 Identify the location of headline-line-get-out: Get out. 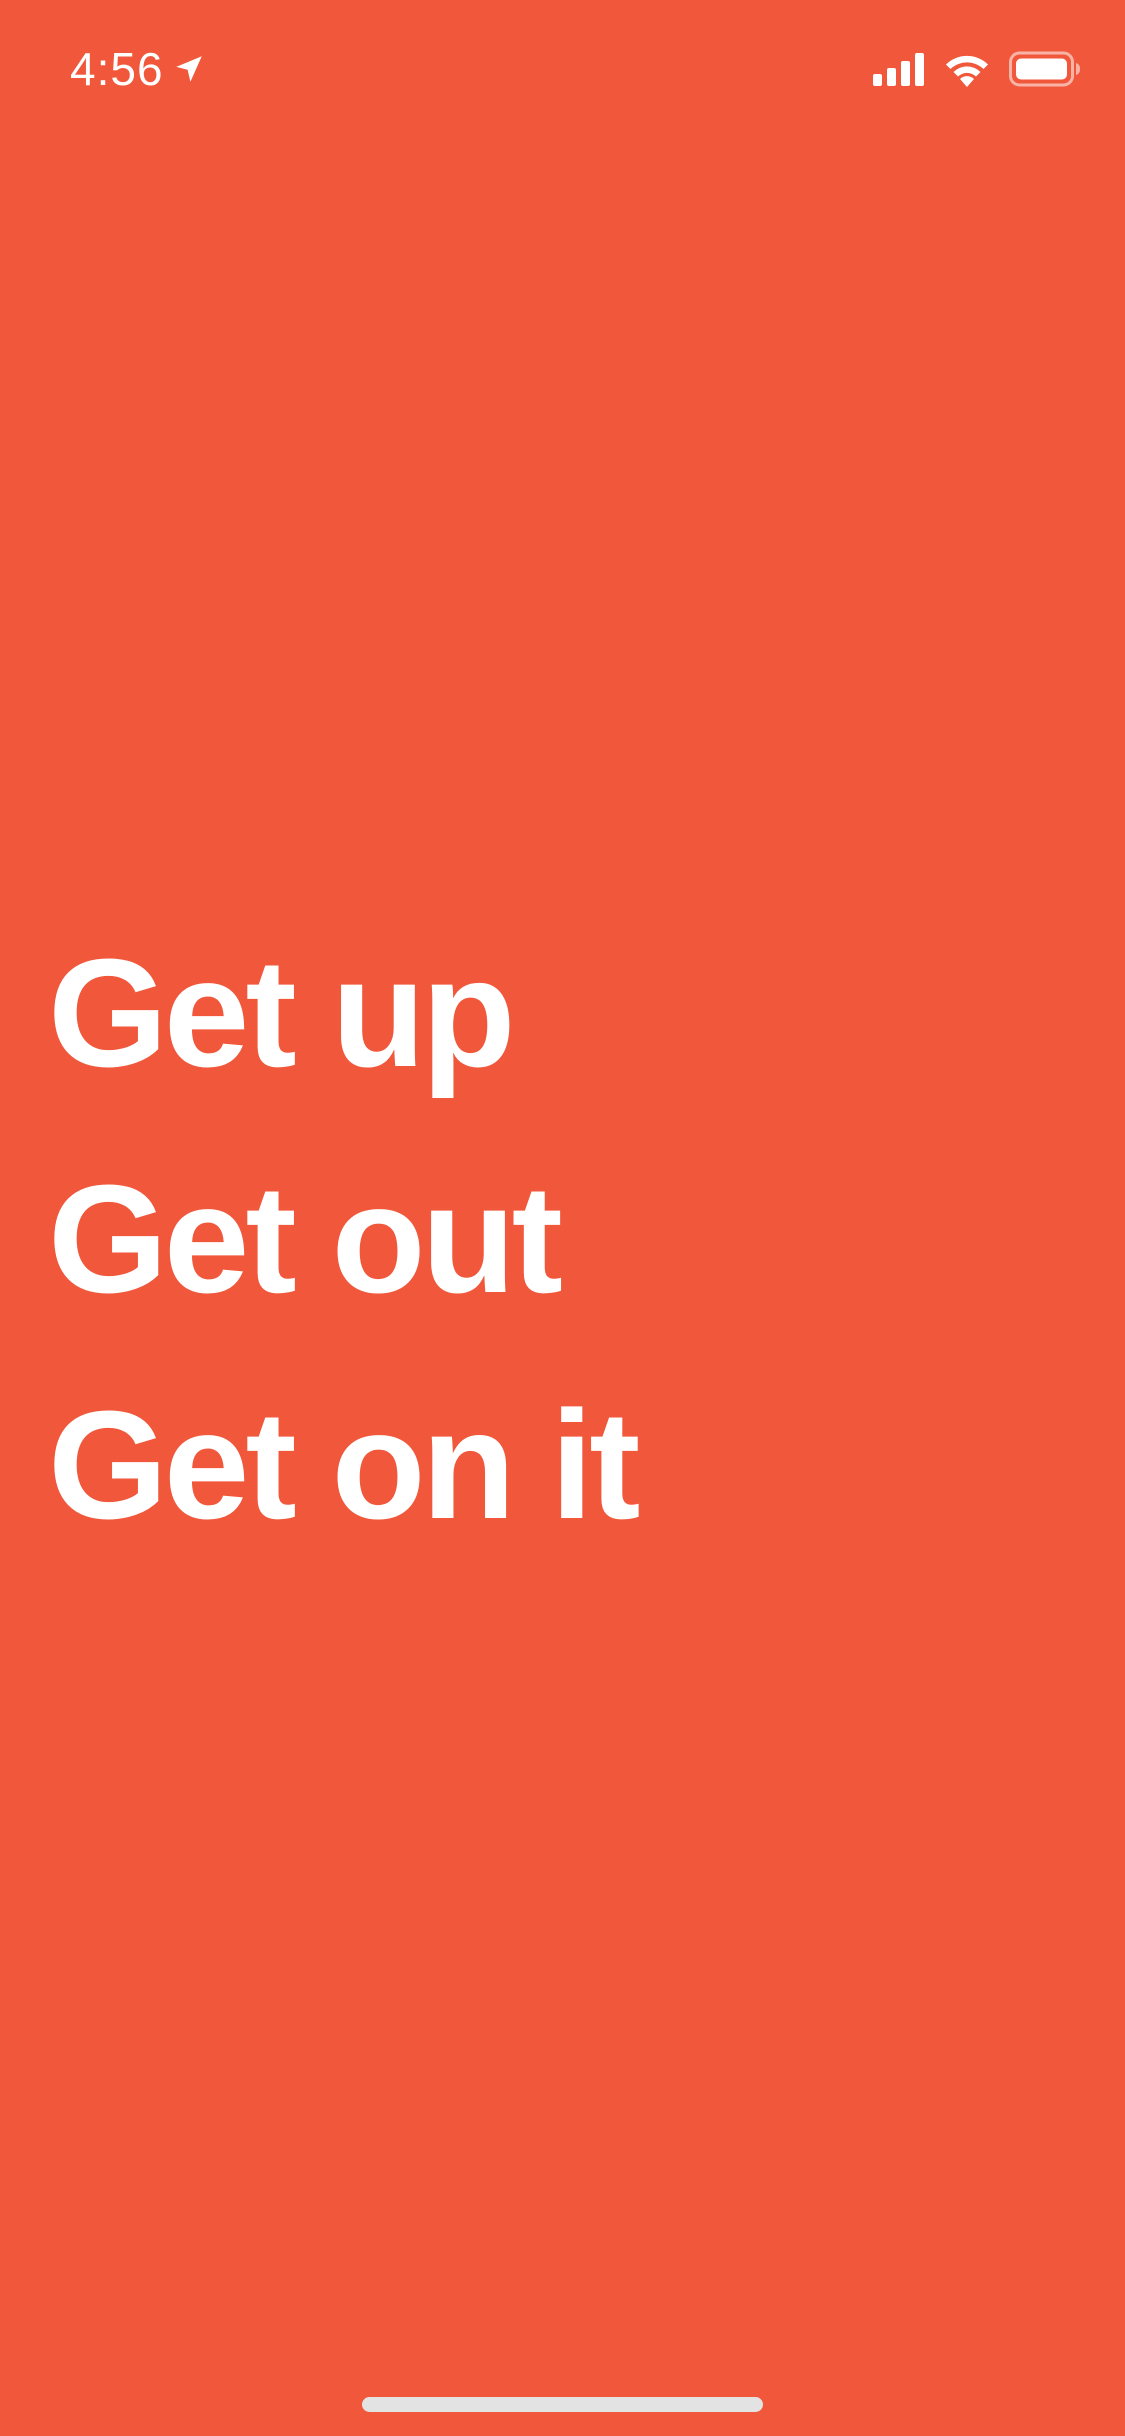
(305, 1239).